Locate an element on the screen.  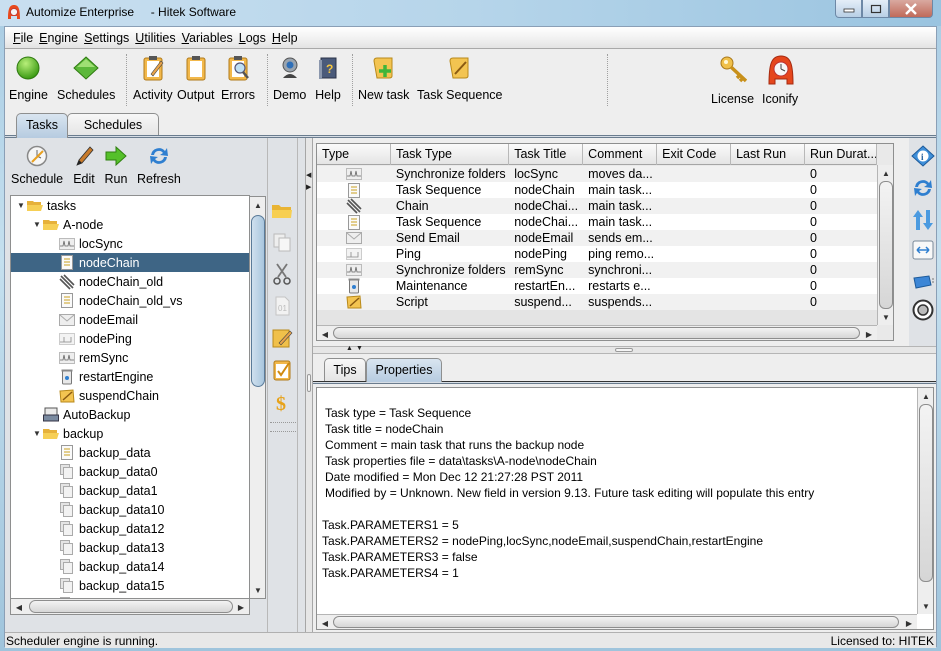
schedules-button: Schedules is located at coordinates (86, 78).